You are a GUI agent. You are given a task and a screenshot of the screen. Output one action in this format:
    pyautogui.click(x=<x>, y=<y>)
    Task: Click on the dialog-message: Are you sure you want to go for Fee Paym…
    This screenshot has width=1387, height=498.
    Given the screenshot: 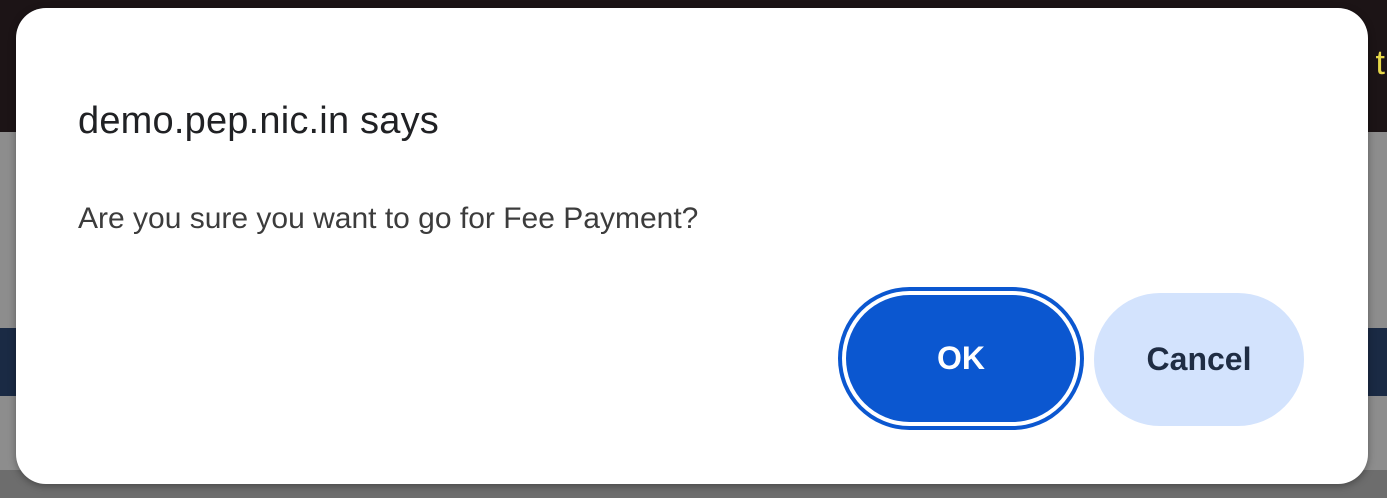 What is the action you would take?
    pyautogui.click(x=388, y=218)
    